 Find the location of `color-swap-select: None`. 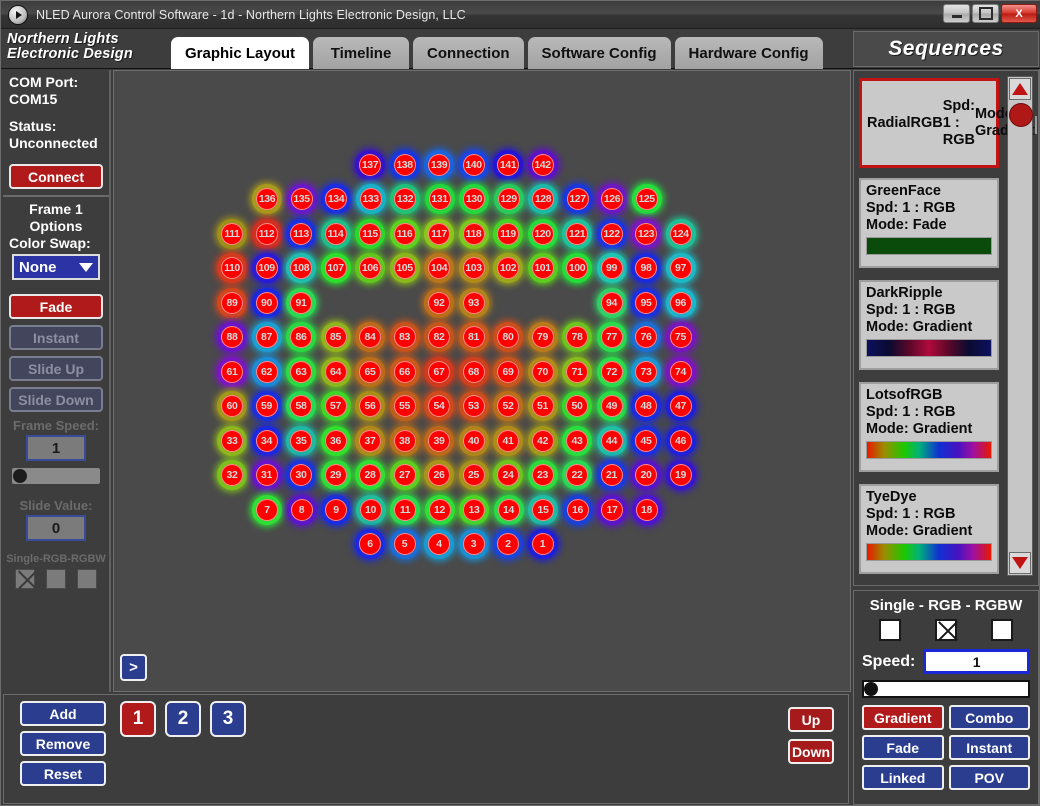

color-swap-select: None is located at coordinates (56, 267).